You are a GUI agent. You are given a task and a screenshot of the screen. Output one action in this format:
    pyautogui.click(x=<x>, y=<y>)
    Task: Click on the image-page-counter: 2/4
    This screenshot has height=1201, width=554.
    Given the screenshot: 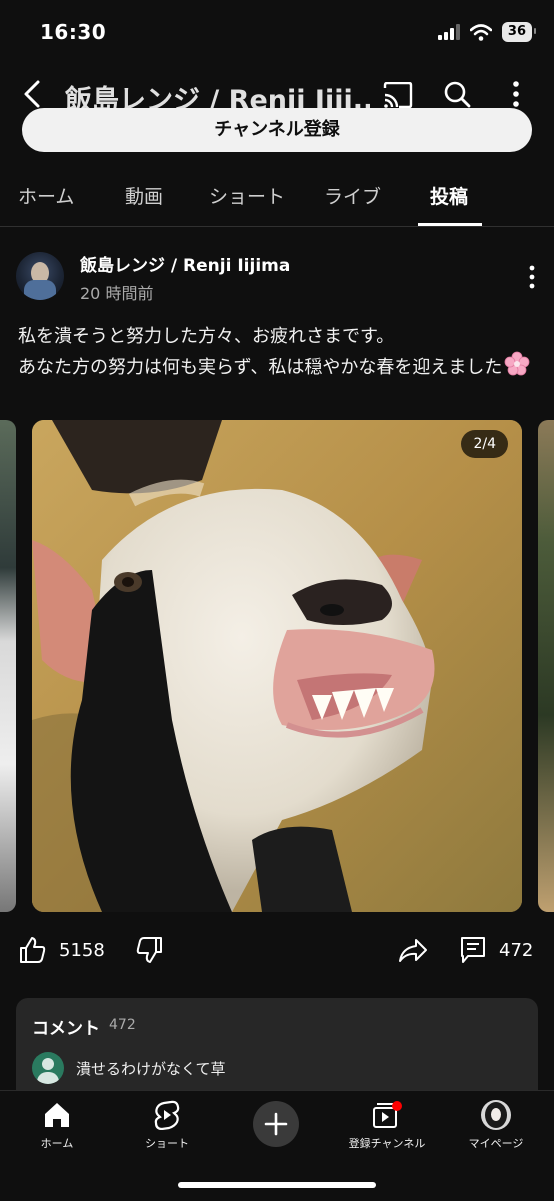 What is the action you would take?
    pyautogui.click(x=484, y=444)
    